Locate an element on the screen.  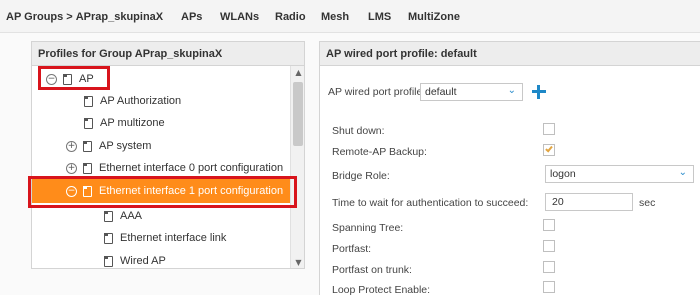
tree-item-ethernet-interface-link: Ethernet interface link is located at coordinates (161, 238).